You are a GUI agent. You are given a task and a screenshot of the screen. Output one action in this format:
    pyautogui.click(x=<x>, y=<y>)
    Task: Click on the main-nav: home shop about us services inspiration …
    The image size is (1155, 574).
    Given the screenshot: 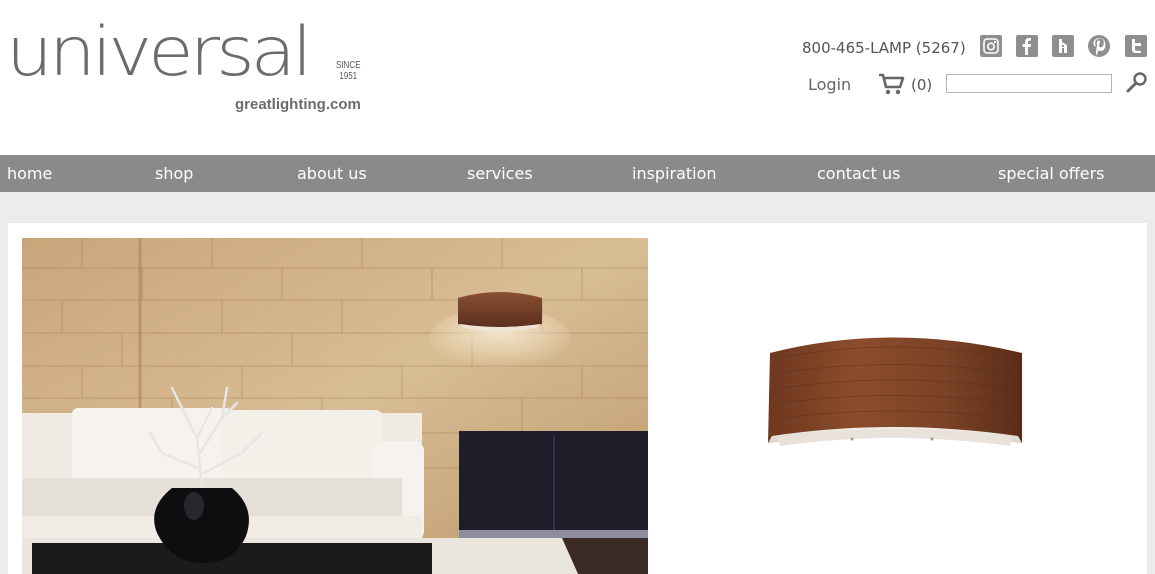 What is the action you would take?
    pyautogui.click(x=577, y=173)
    